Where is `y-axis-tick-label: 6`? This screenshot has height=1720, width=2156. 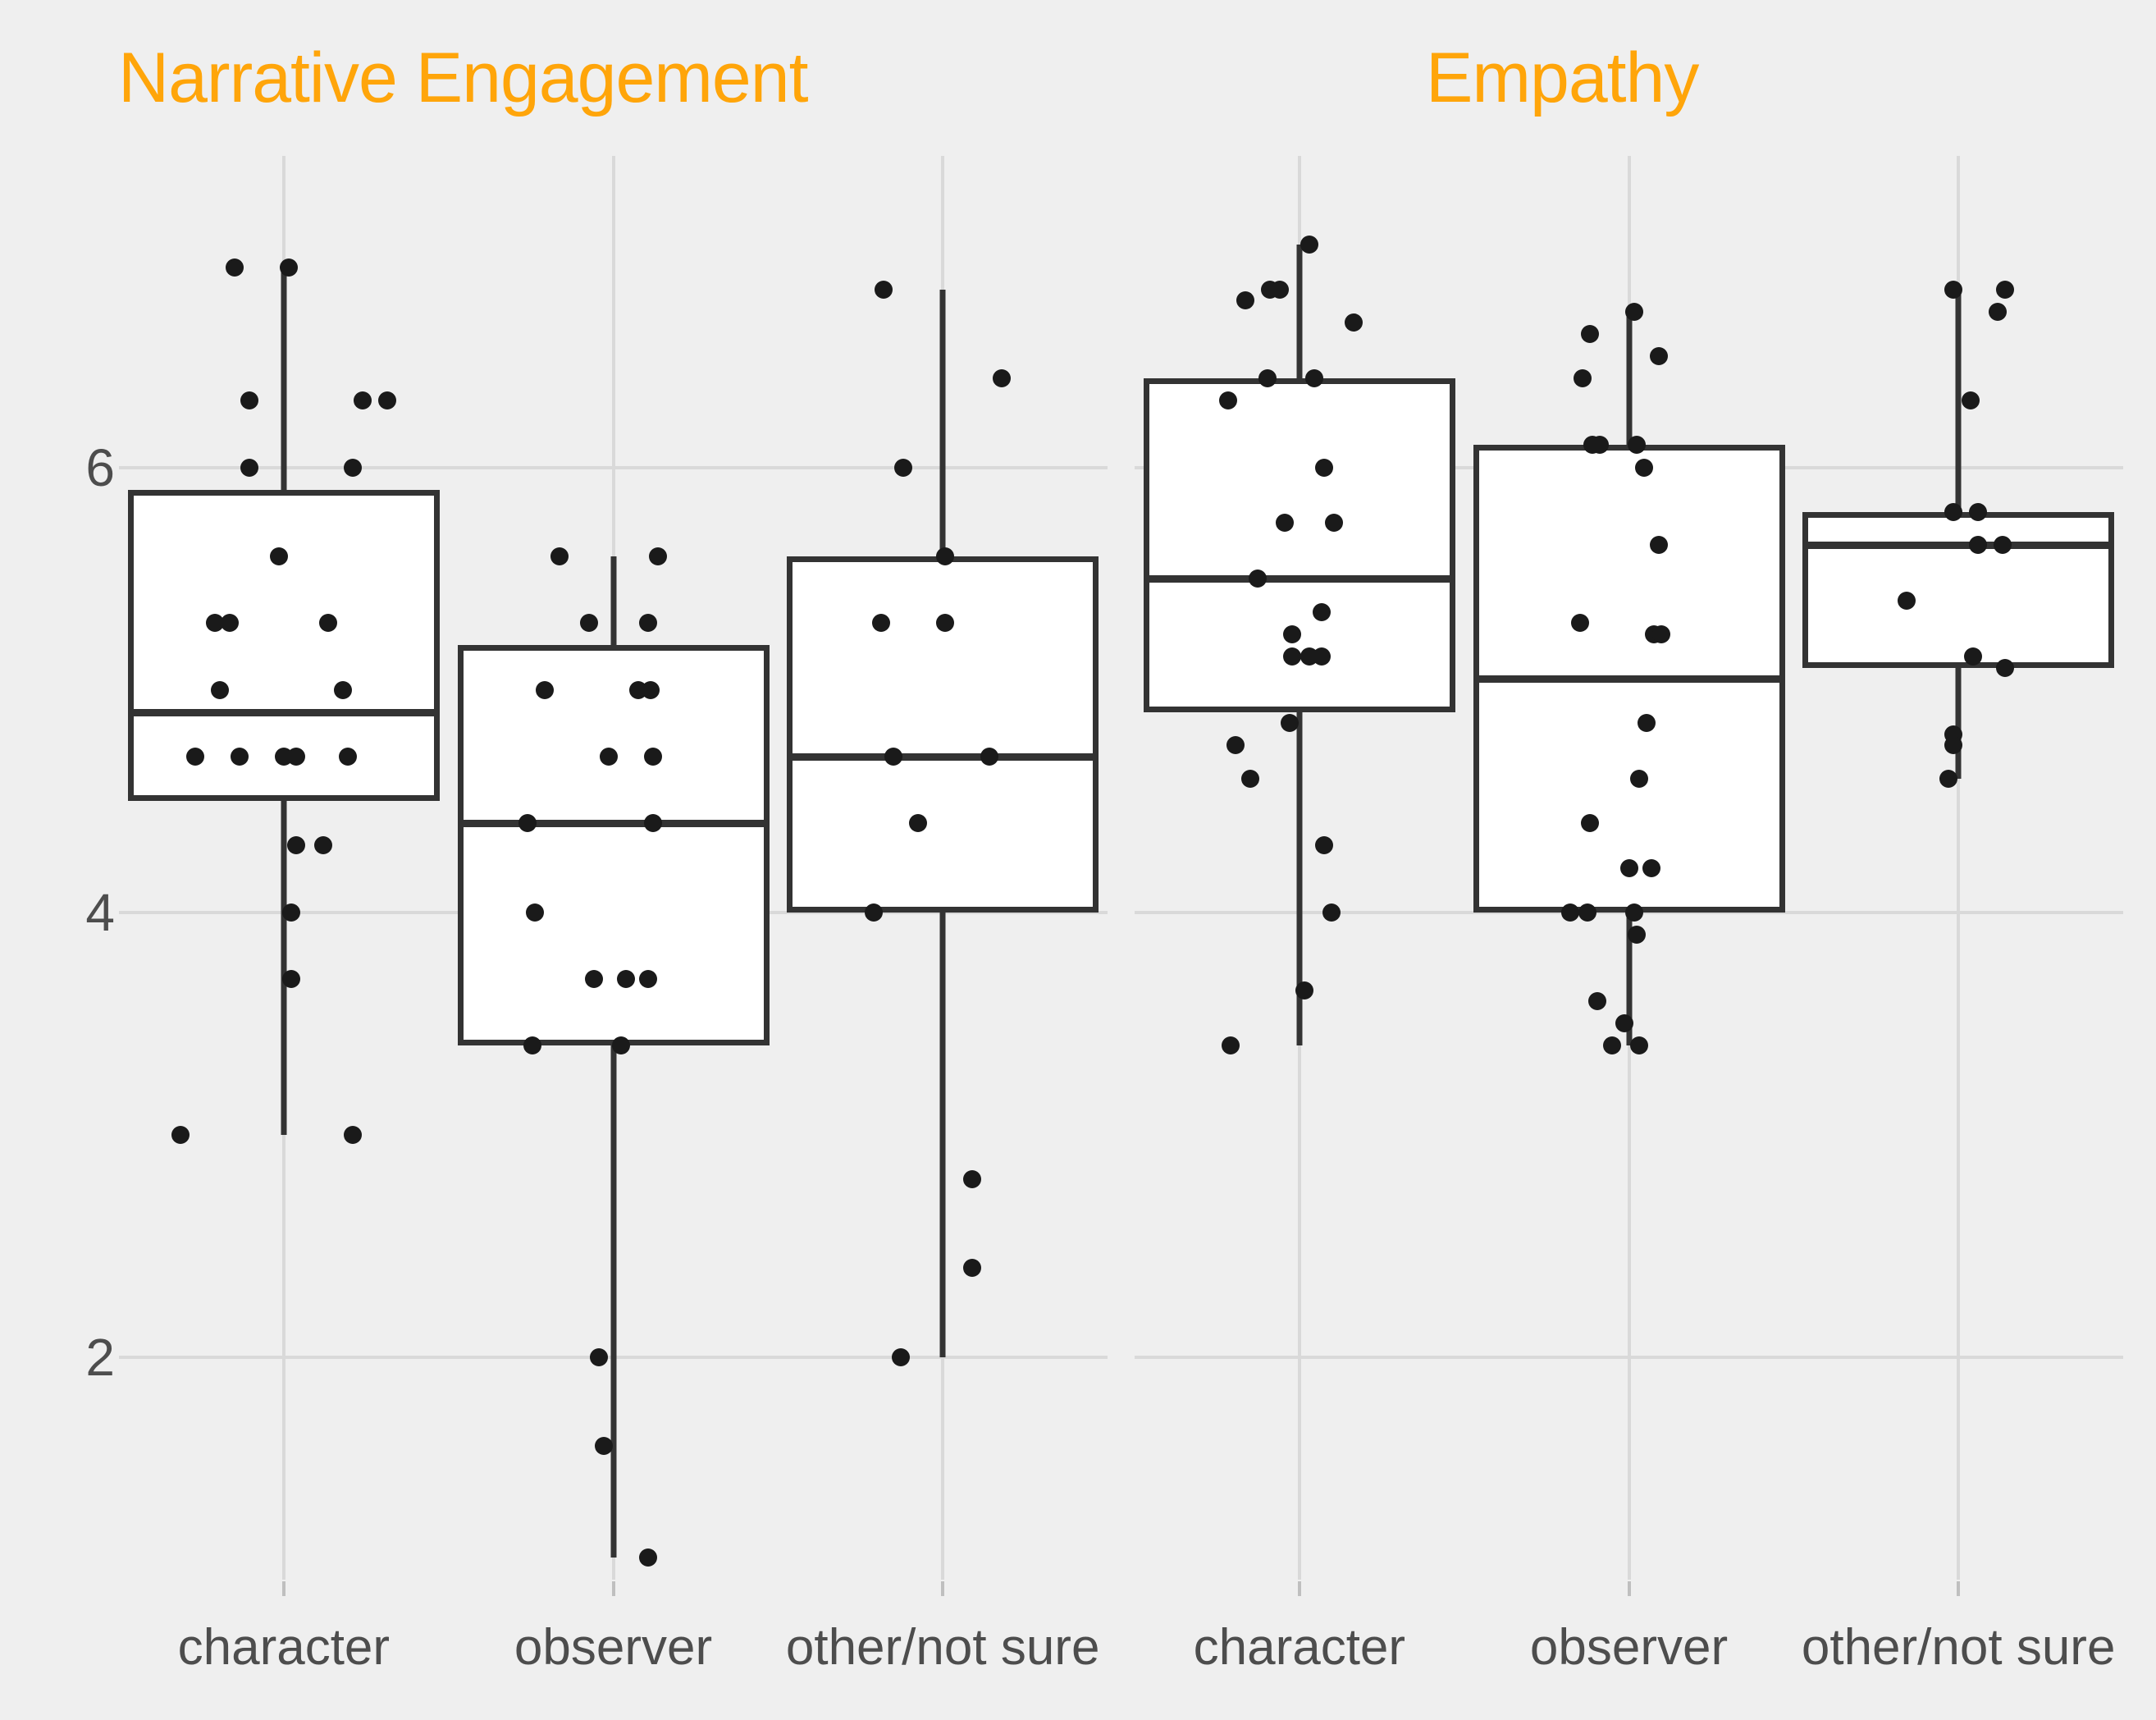 y-axis-tick-label: 6 is located at coordinates (100, 467).